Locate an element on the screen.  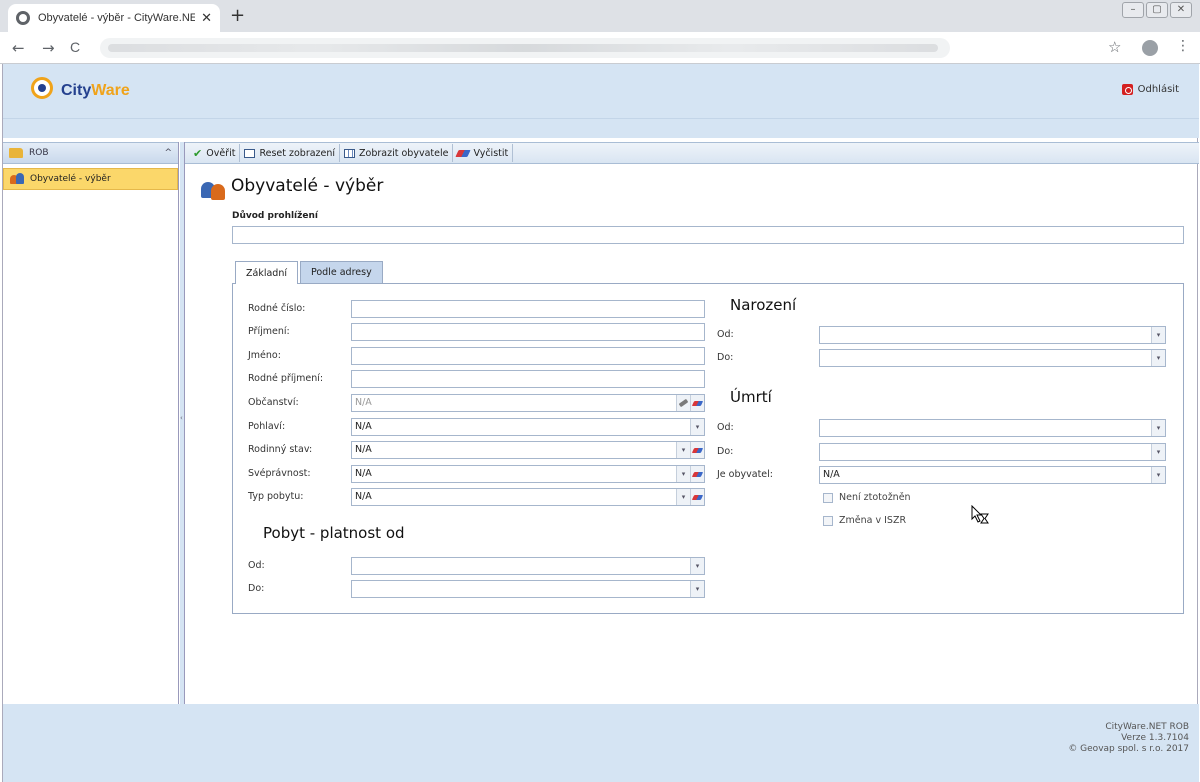
legal-capacity-select: N/A ▾ is located at coordinates (528, 474).